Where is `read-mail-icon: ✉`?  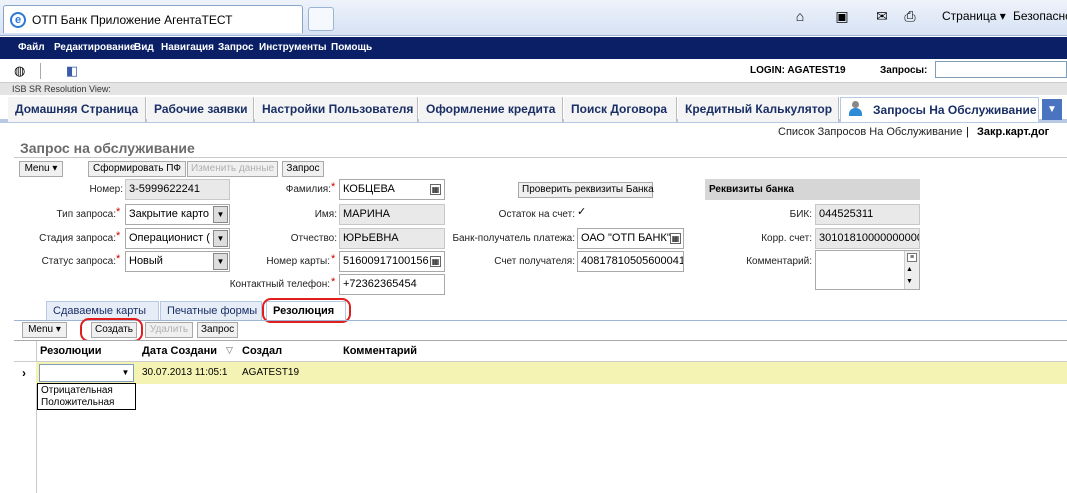
read-mail-icon: ✉ is located at coordinates (882, 16).